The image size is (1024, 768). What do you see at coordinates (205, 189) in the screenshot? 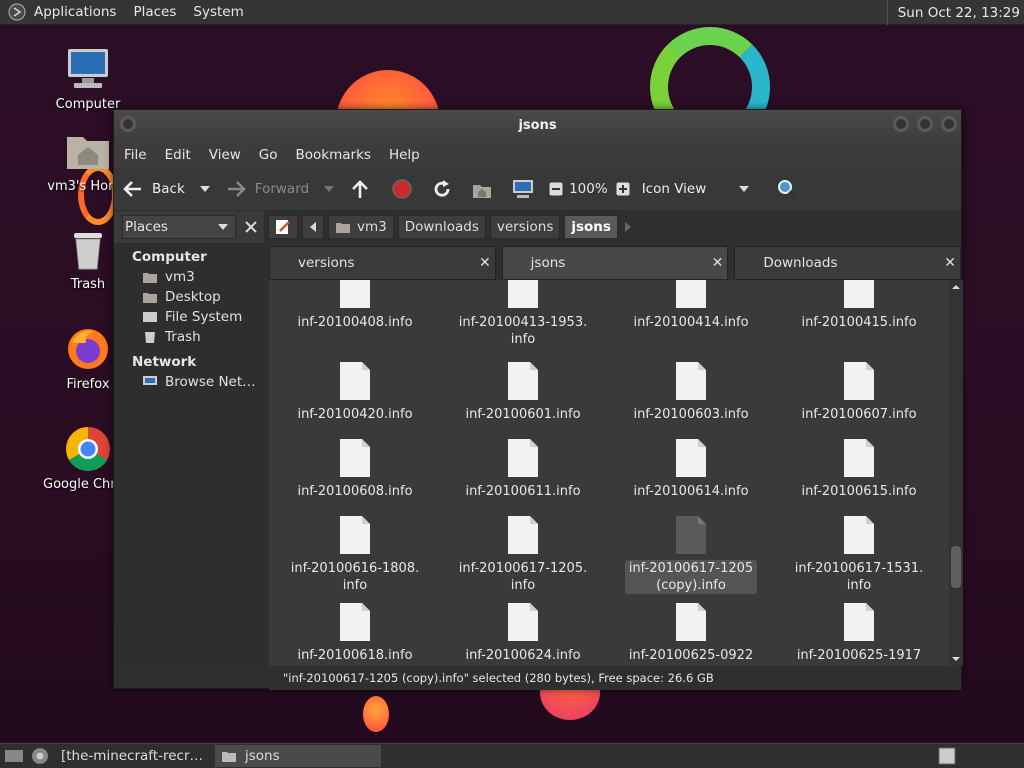
I see `back-history-chevron-icon` at bounding box center [205, 189].